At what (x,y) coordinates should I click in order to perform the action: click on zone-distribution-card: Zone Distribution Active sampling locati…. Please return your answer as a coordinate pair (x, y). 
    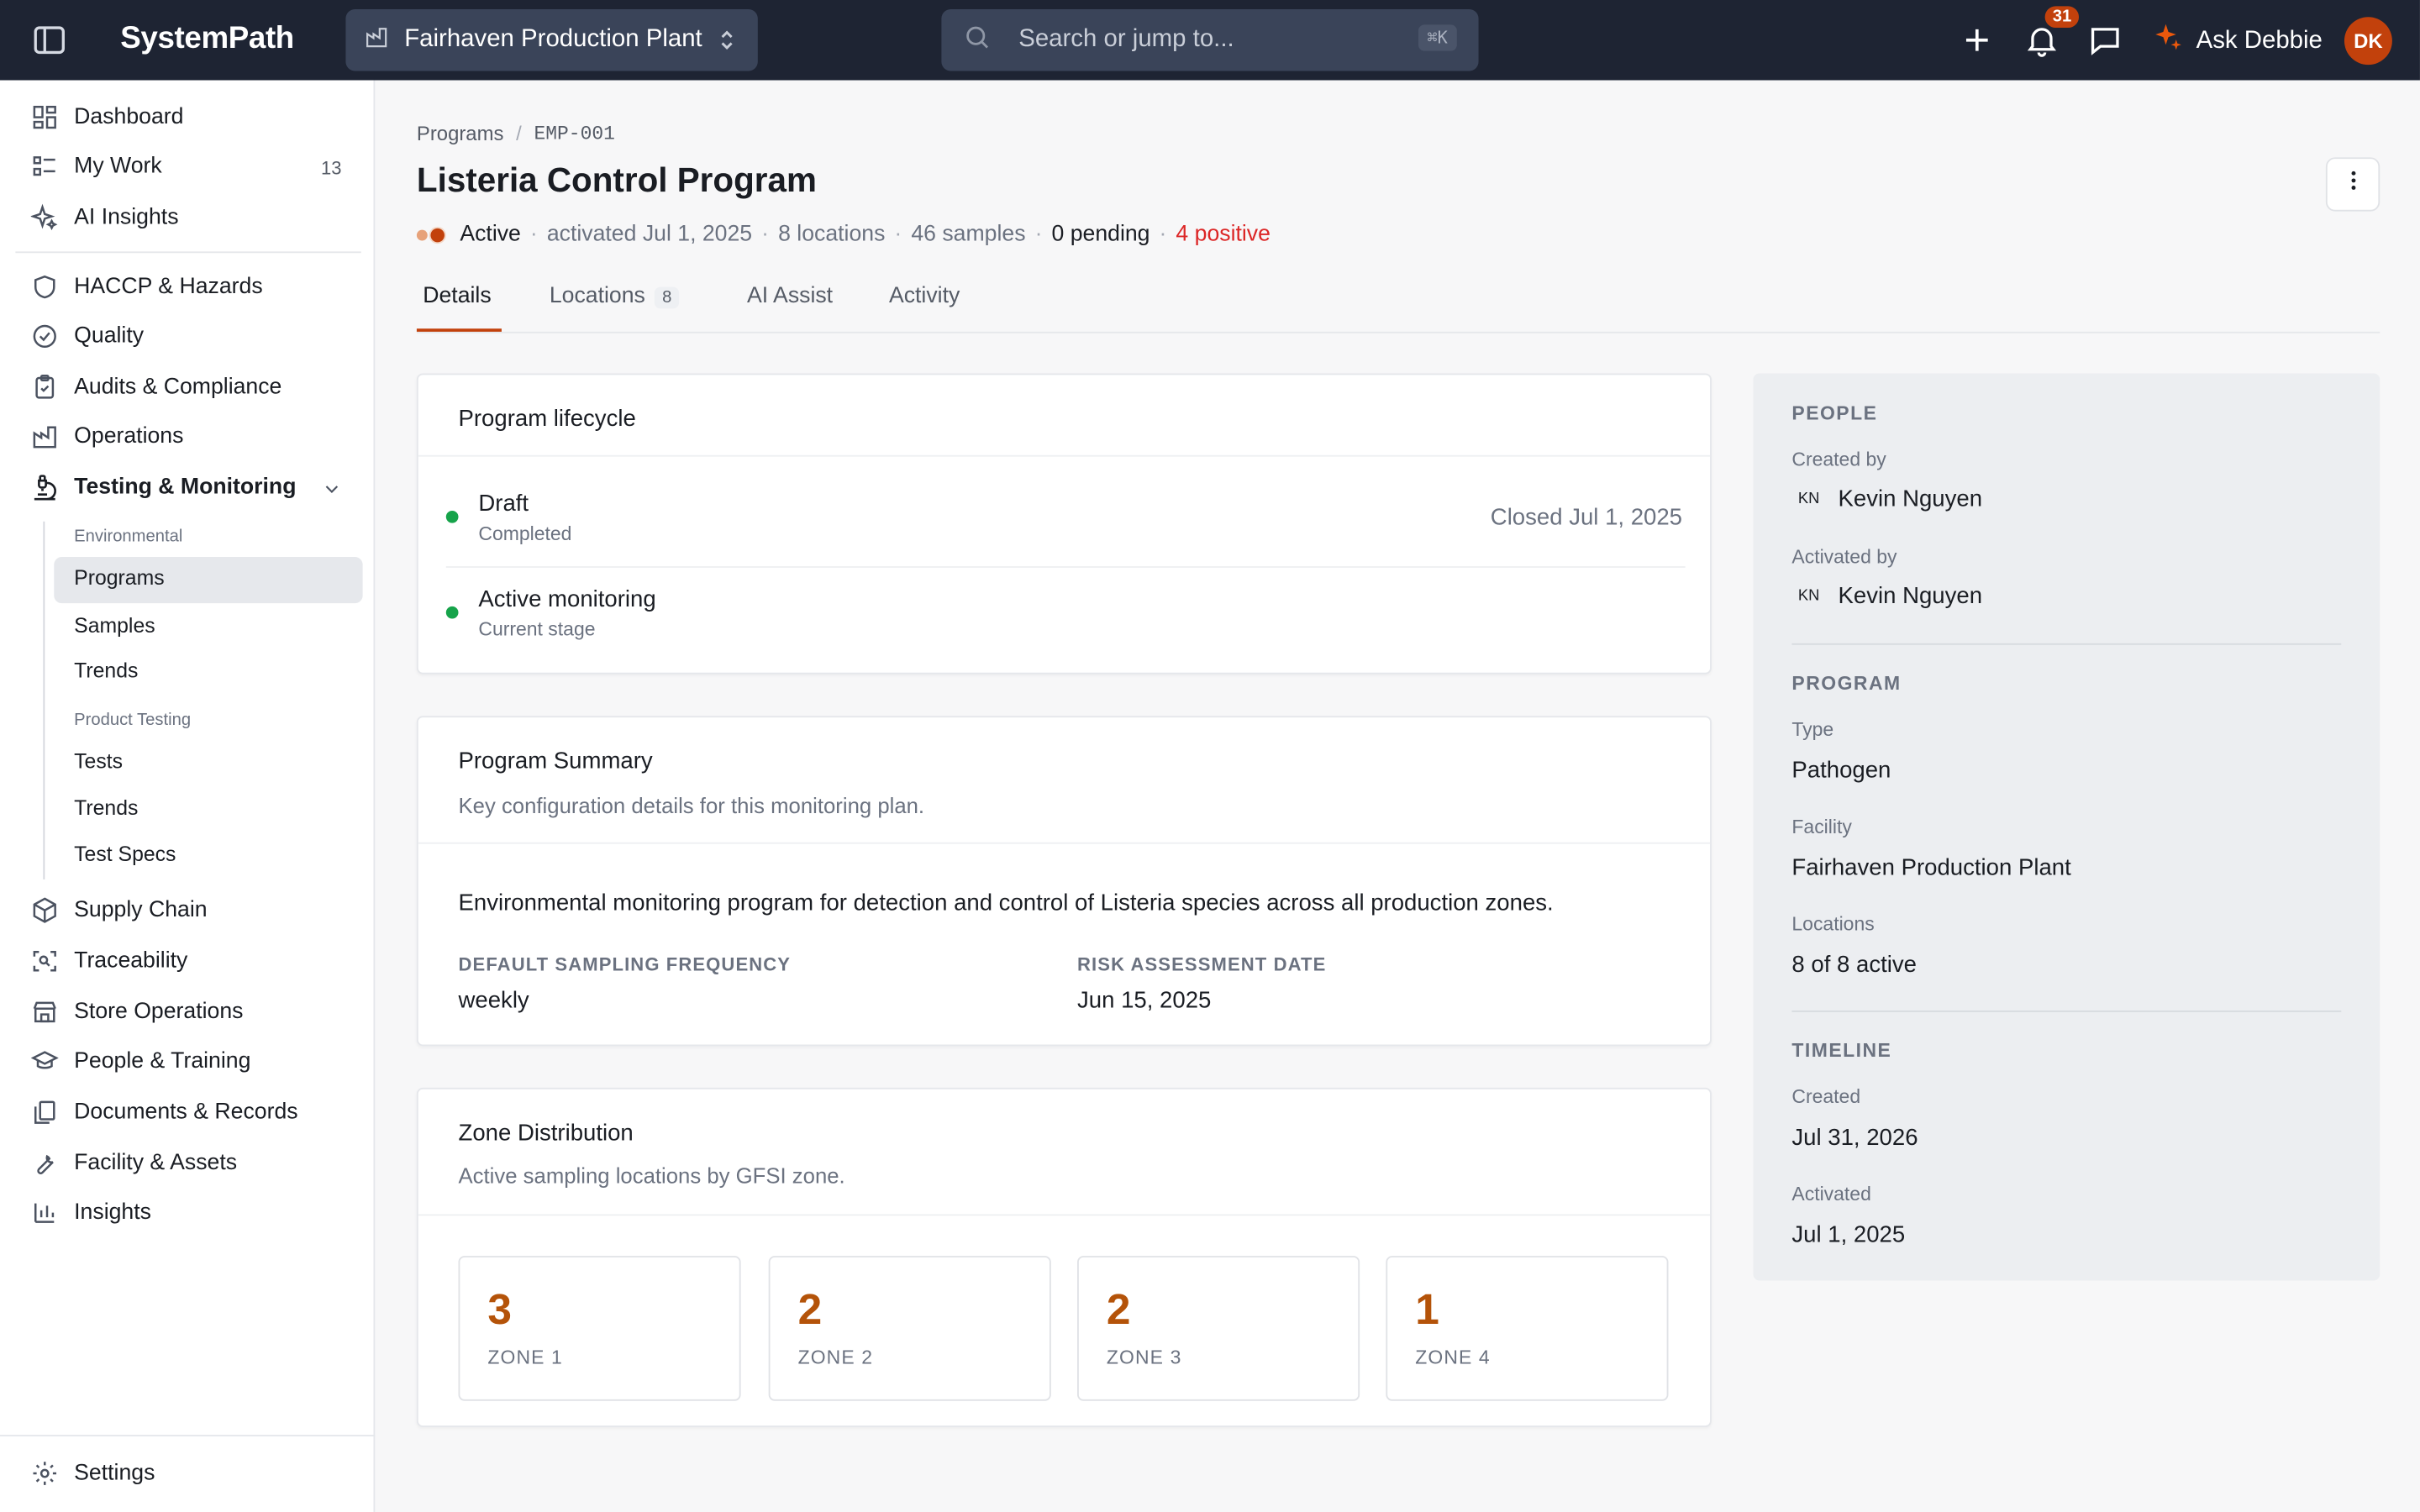
    Looking at the image, I should click on (1064, 1257).